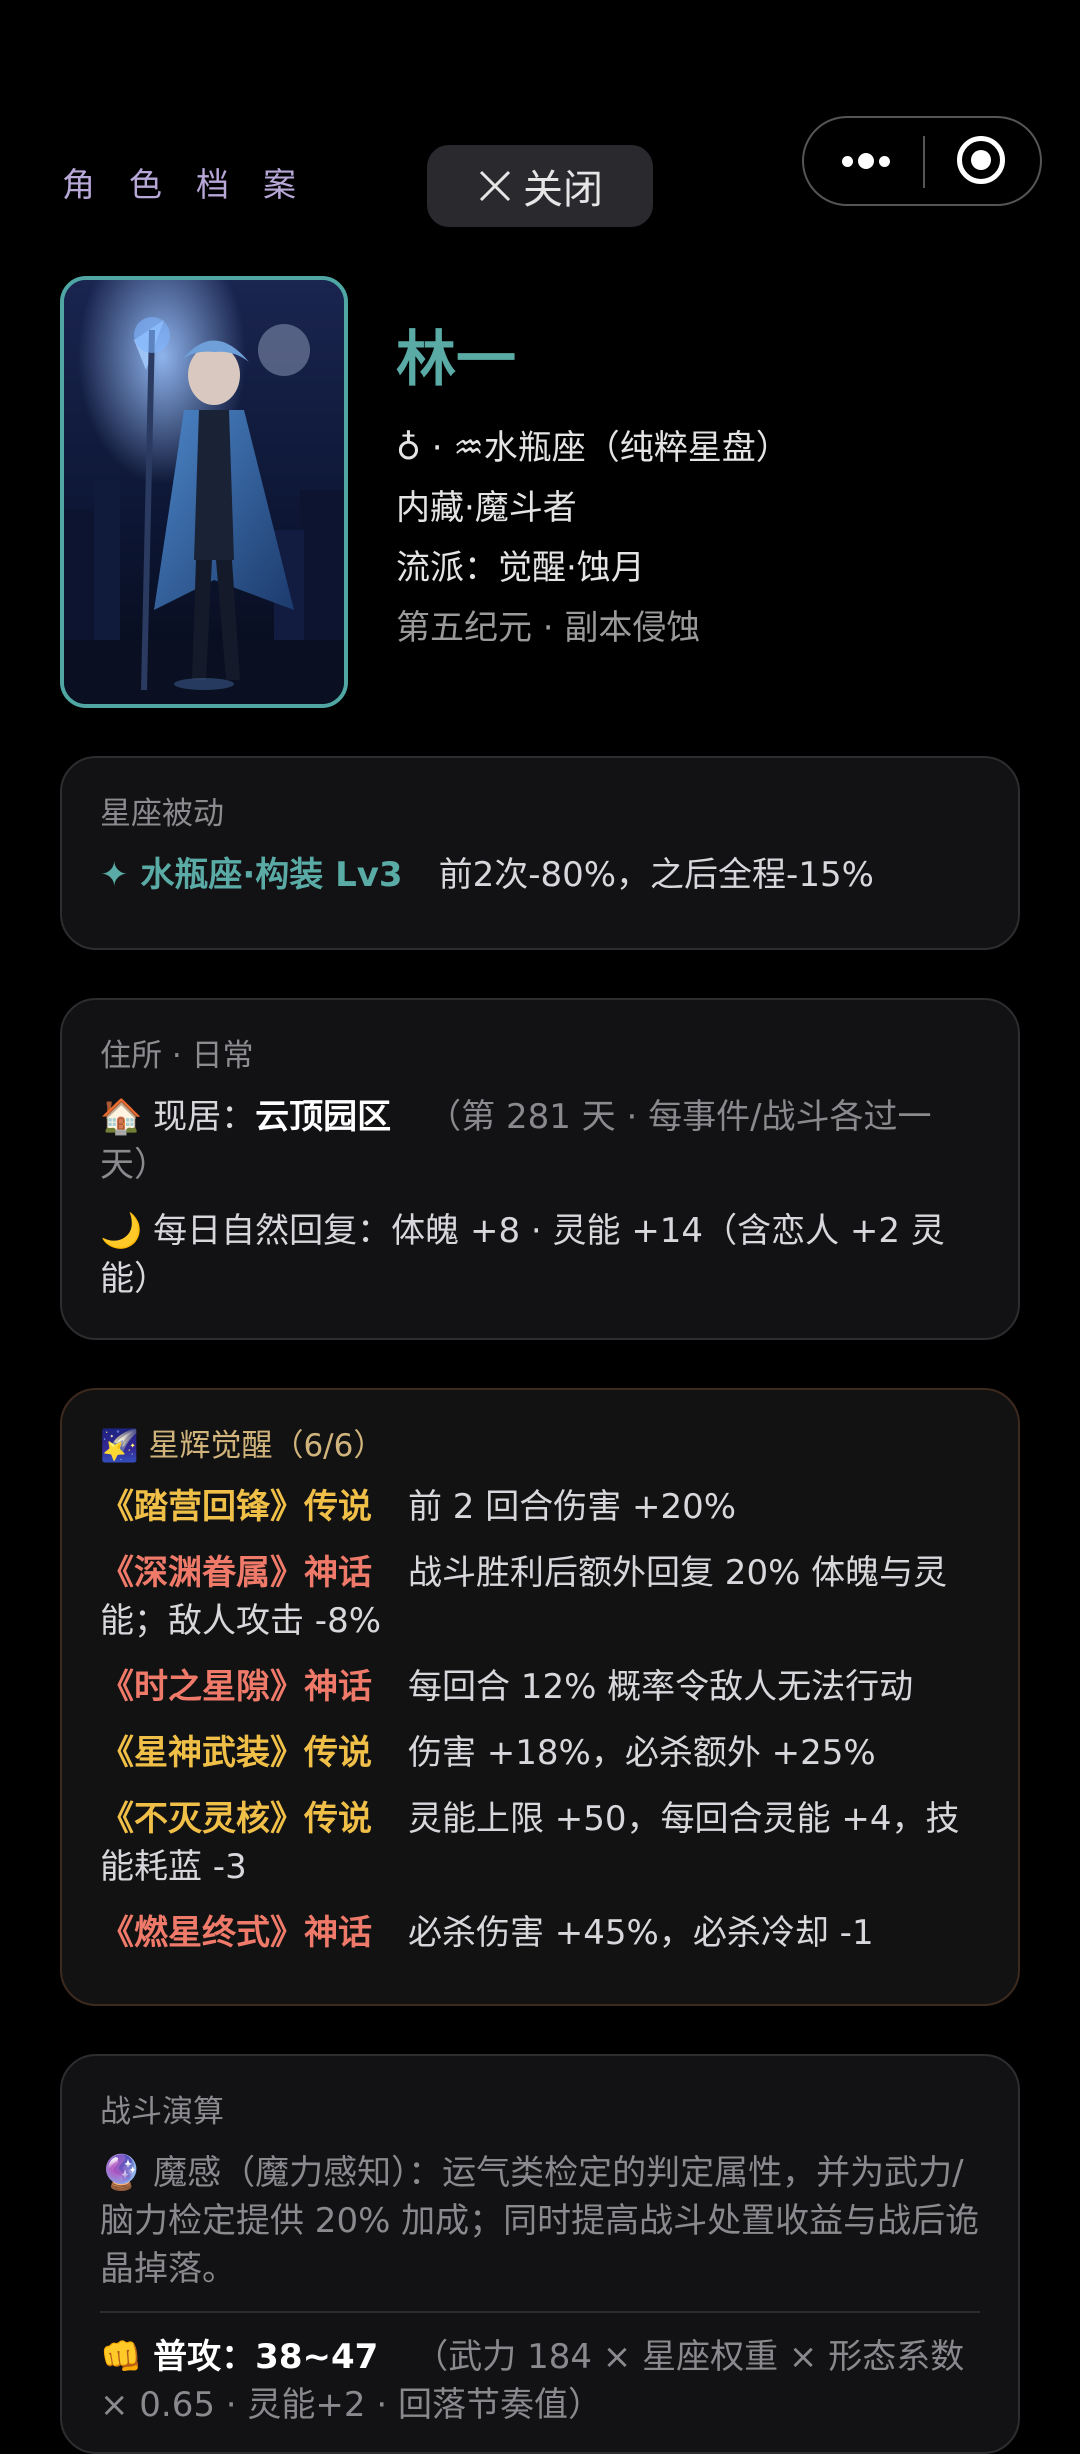 This screenshot has height=2454, width=1080. What do you see at coordinates (540, 1141) in the screenshot?
I see `residence-home-row: 🏠 现居：云顶园区 （第 281 天 · 每事件/战斗各过一天）` at bounding box center [540, 1141].